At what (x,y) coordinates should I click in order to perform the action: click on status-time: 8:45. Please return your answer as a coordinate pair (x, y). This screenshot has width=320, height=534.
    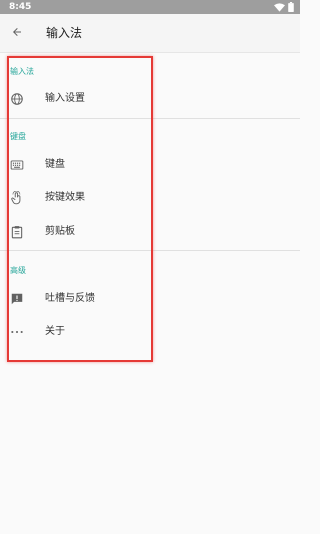
    Looking at the image, I should click on (20, 7).